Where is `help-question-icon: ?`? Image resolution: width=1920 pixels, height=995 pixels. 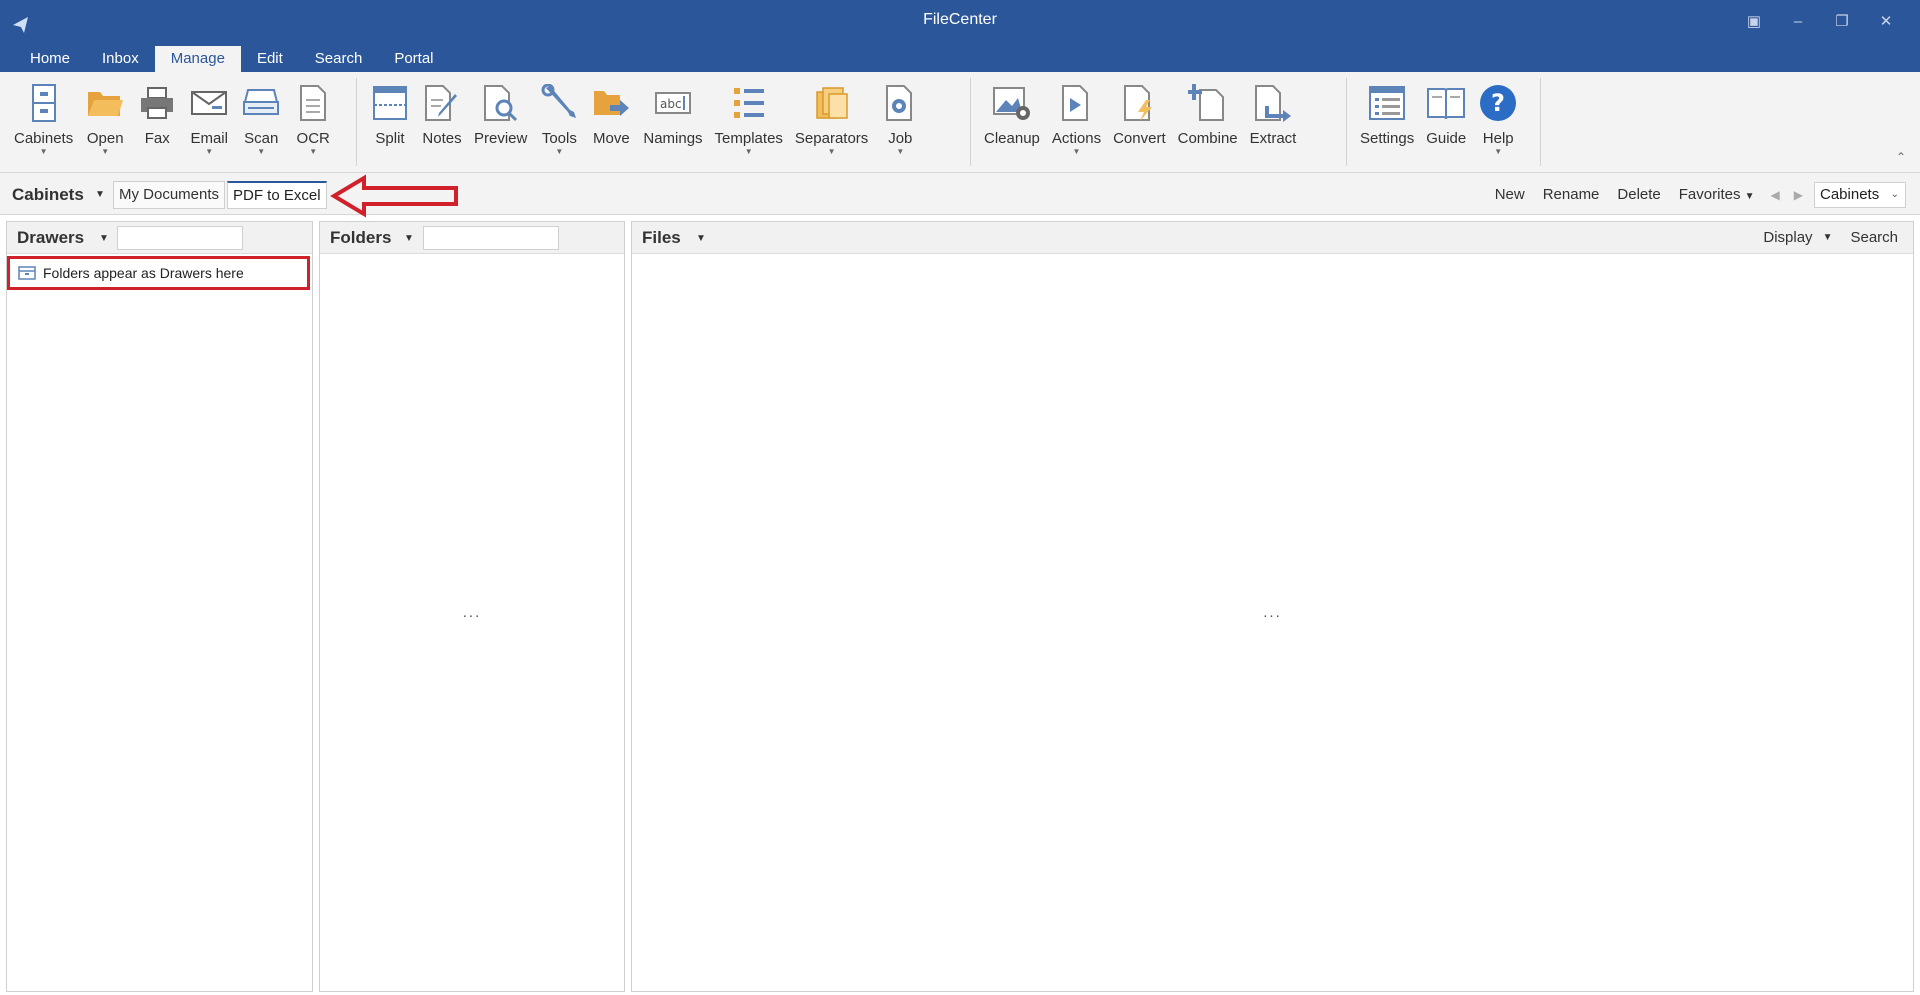
help-question-icon: ? is located at coordinates (1498, 103).